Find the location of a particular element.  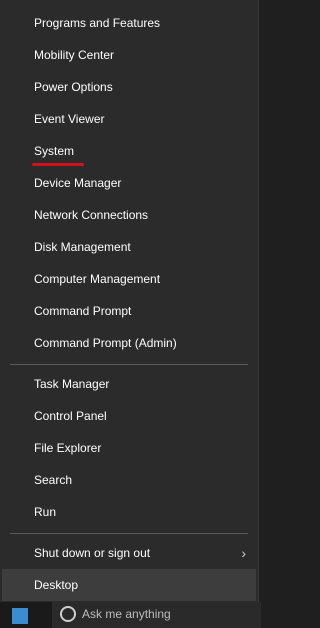

menu-item-device-manager: Device Manager is located at coordinates (129, 183).